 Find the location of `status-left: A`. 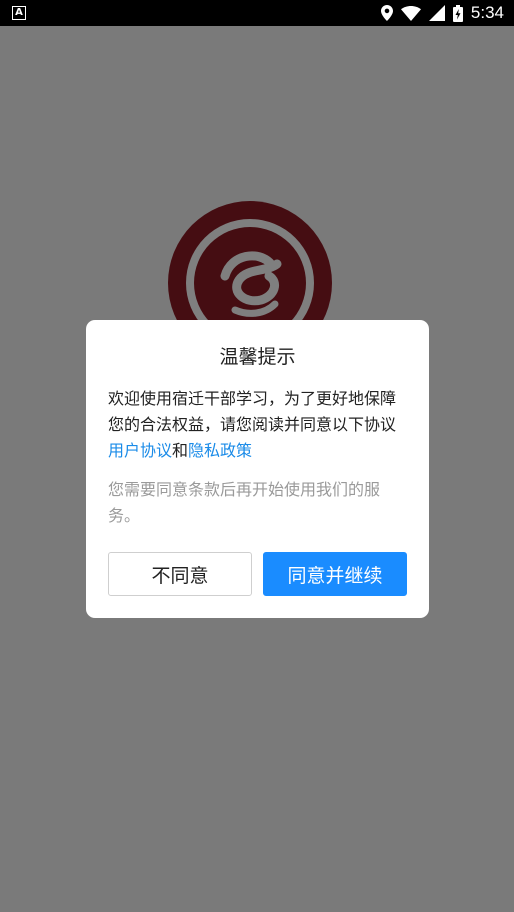

status-left: A is located at coordinates (19, 13).